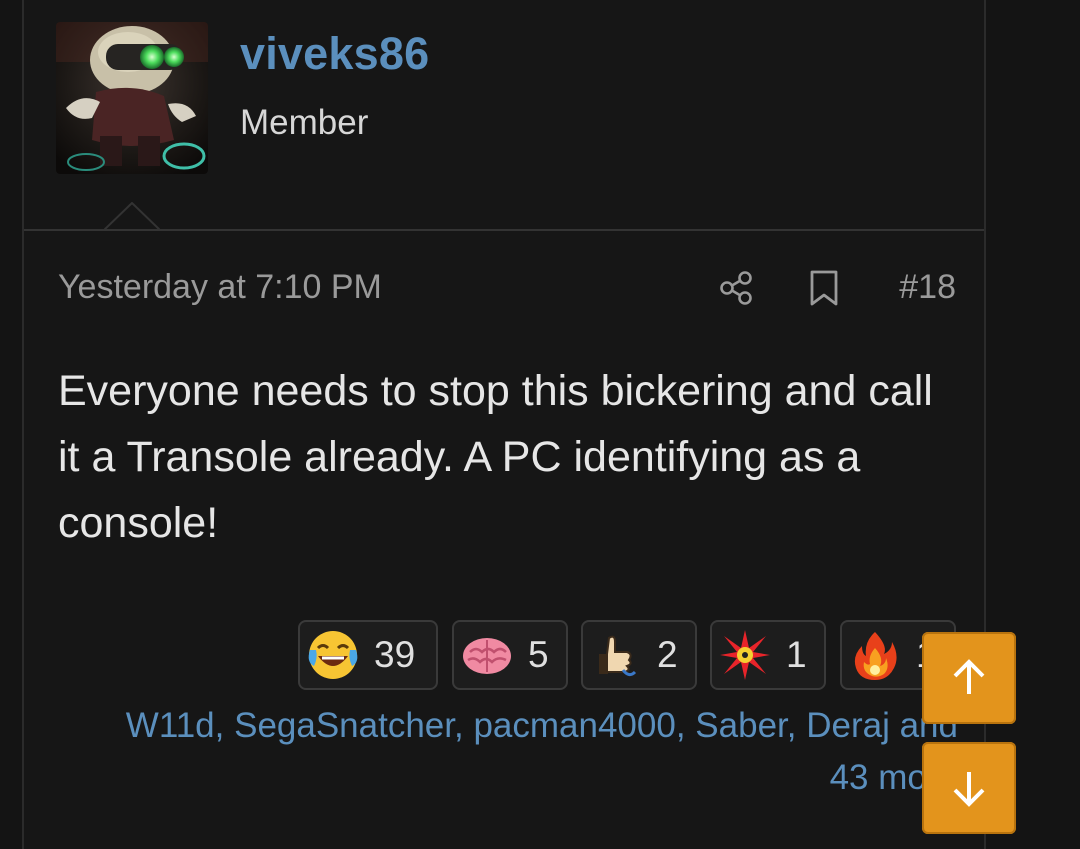 This screenshot has width=1080, height=849. I want to click on arrow-down-icon, so click(969, 789).